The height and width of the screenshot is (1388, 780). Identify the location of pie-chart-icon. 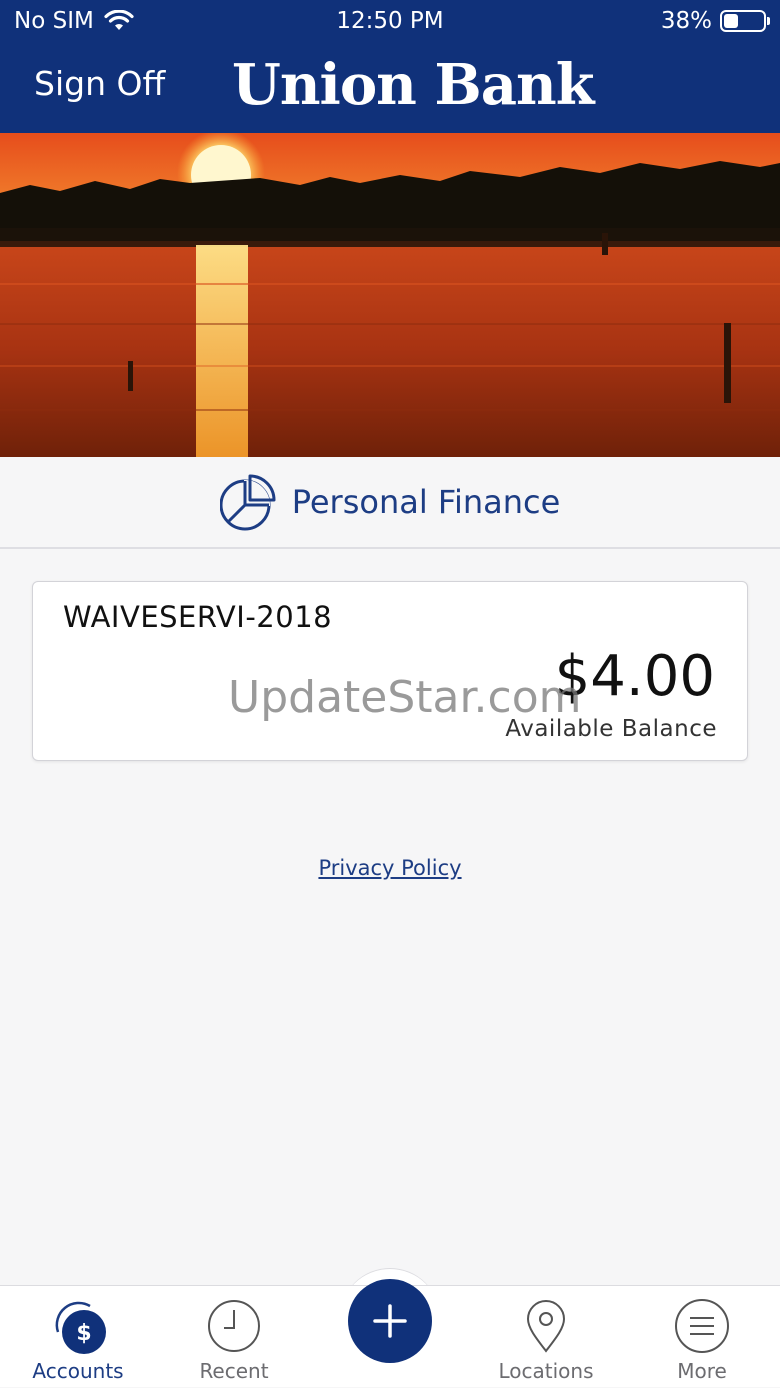
(247, 502).